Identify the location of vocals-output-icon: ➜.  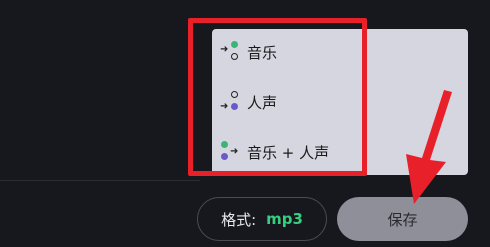
(230, 102).